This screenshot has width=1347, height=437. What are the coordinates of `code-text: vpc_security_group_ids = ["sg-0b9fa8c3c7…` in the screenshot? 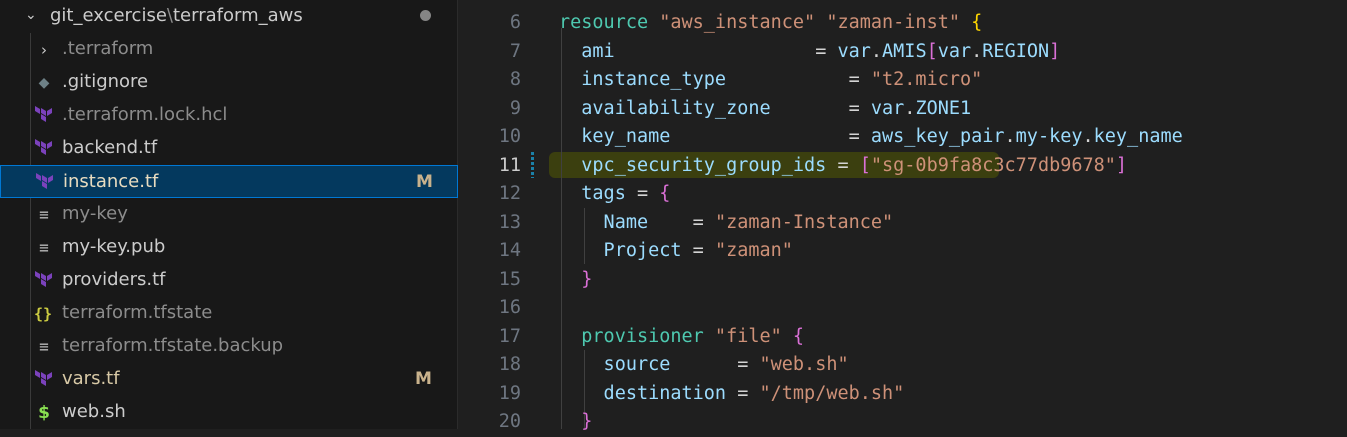 It's located at (843, 165).